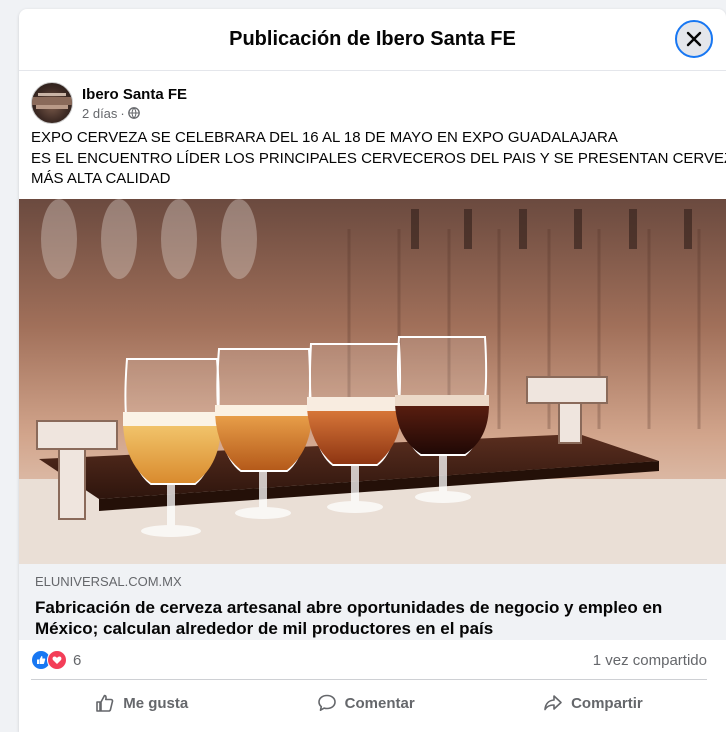  I want to click on modal-title: Publicación de Ibero Santa FE, so click(372, 39).